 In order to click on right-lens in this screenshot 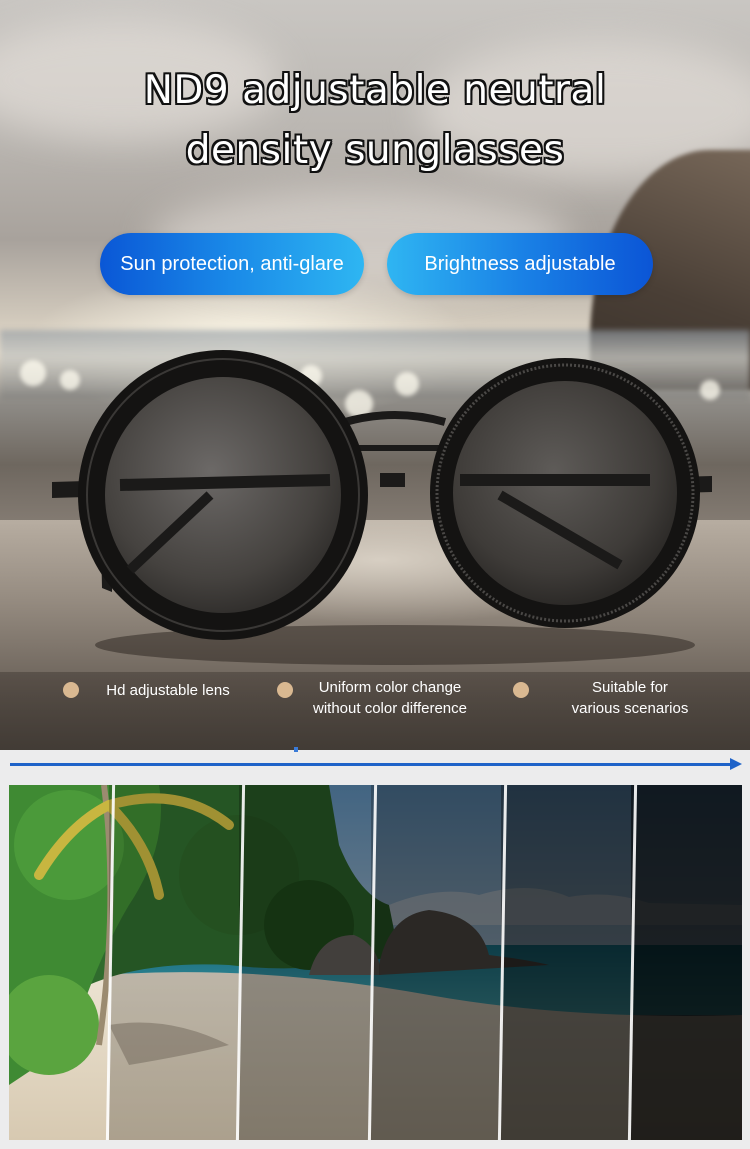, I will do `click(565, 493)`.